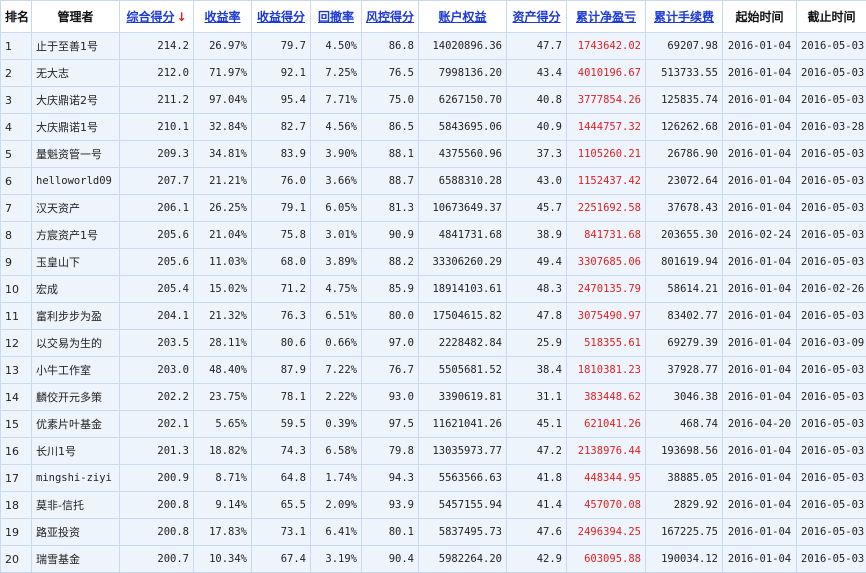 The image size is (866, 573). Describe the element at coordinates (16, 451) in the screenshot. I see `cell-rank: 16` at that location.